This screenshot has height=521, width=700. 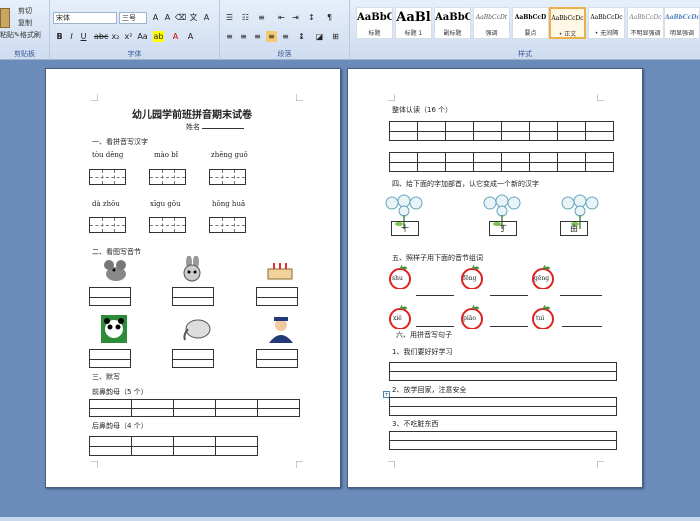 What do you see at coordinates (295, 17) in the screenshot?
I see `increase-indent-button: ⇥` at bounding box center [295, 17].